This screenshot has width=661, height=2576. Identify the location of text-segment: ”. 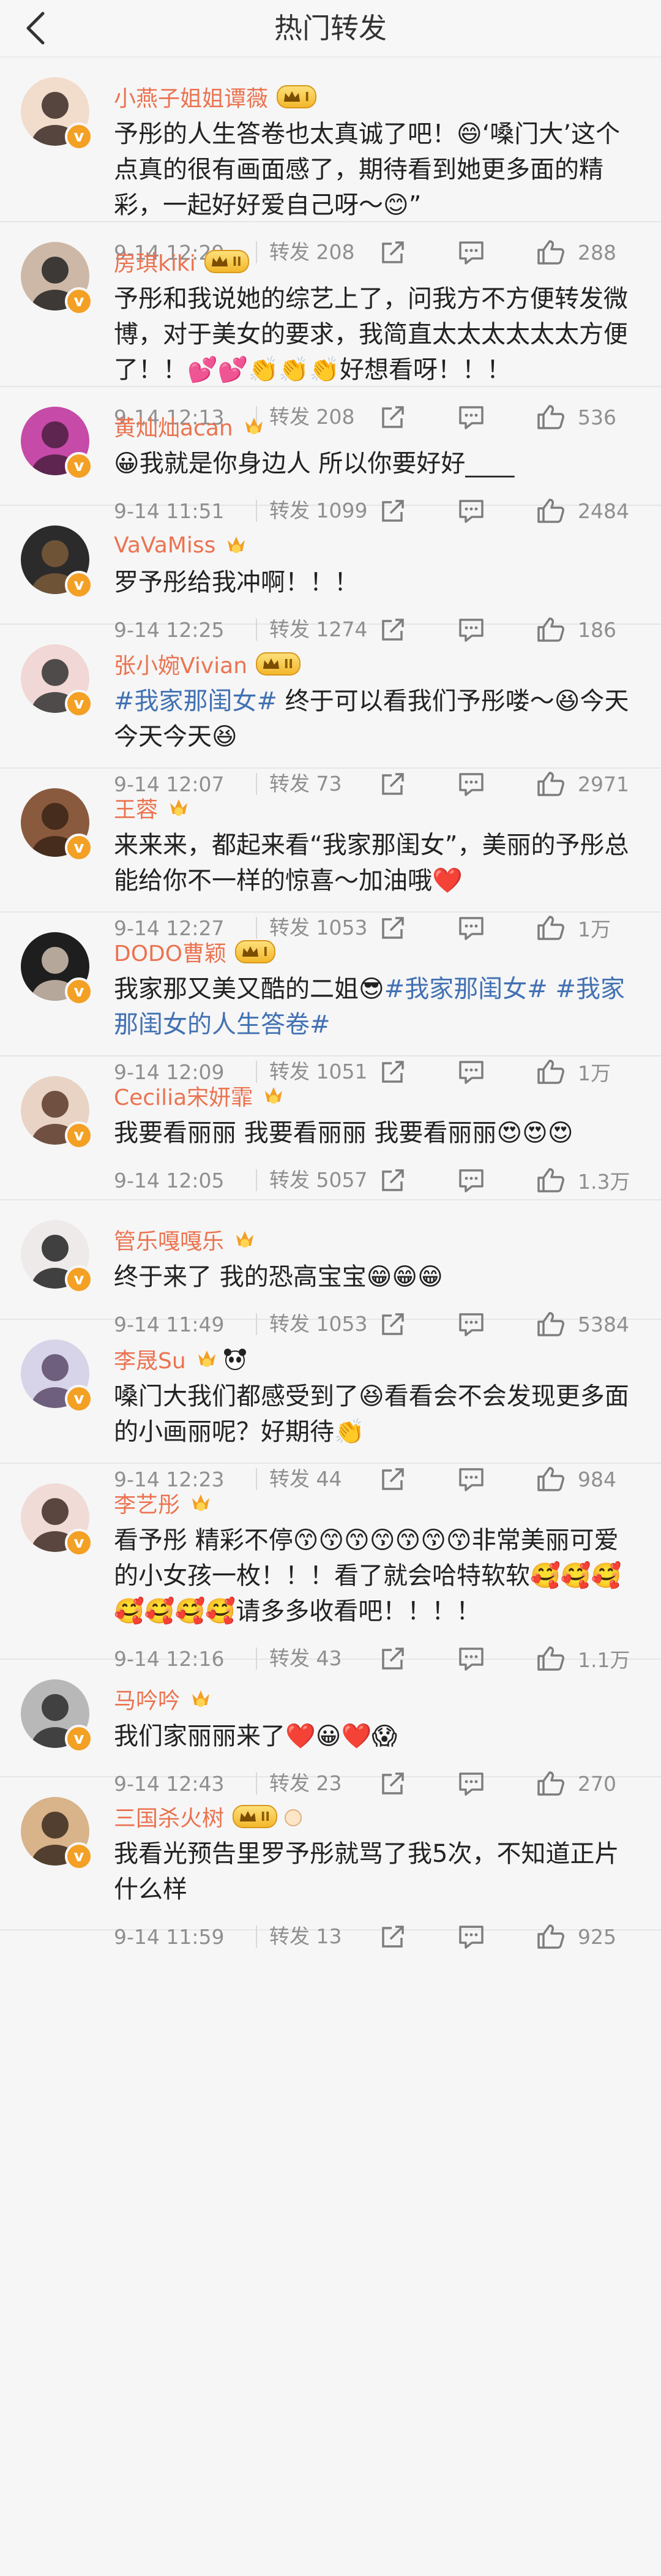
(415, 205).